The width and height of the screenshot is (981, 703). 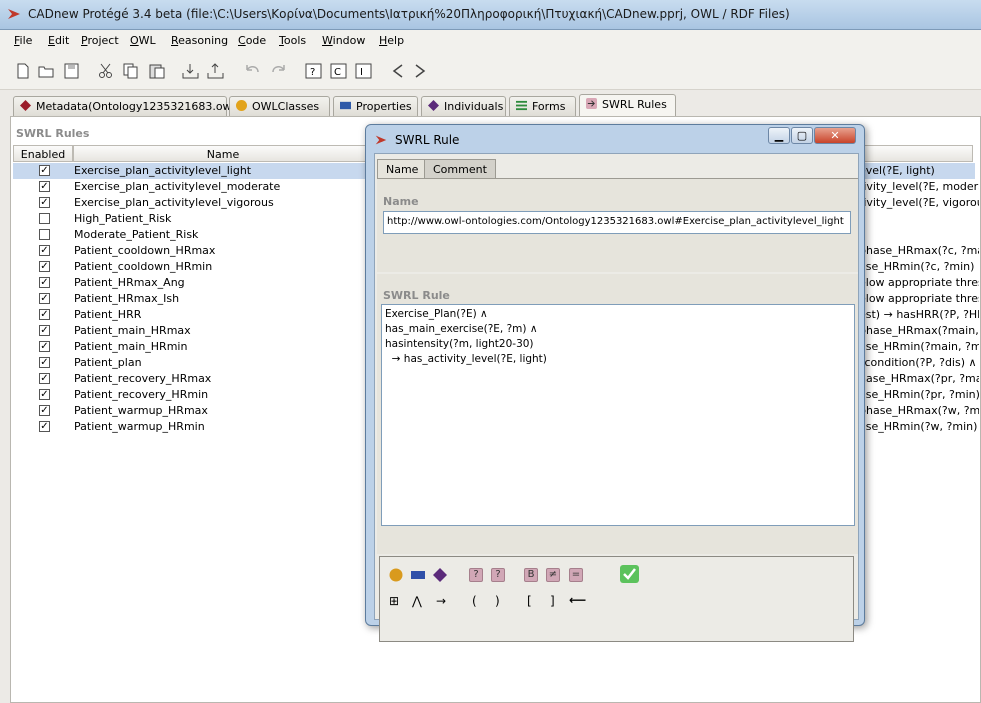 What do you see at coordinates (542, 106) in the screenshot?
I see `tab-forms: Forms` at bounding box center [542, 106].